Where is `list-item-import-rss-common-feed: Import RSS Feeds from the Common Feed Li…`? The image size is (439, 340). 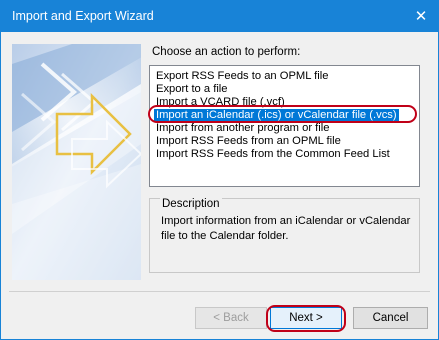
list-item-import-rss-common-feed: Import RSS Feeds from the Common Feed Li… is located at coordinates (273, 154).